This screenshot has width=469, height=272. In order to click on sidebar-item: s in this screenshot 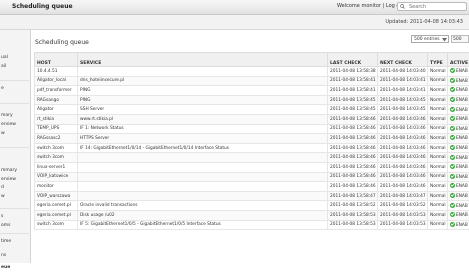, I will do `click(14, 217)`.